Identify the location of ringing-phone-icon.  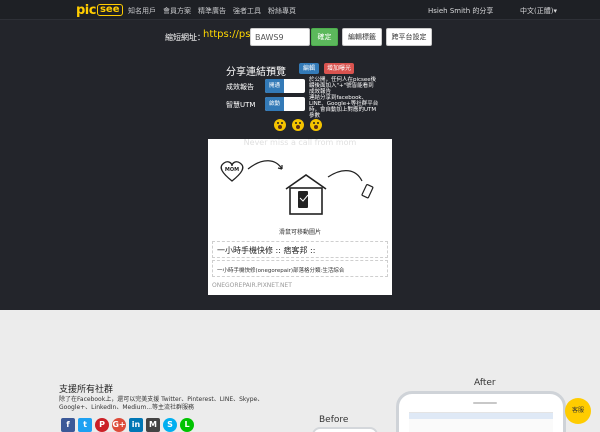
(367, 191).